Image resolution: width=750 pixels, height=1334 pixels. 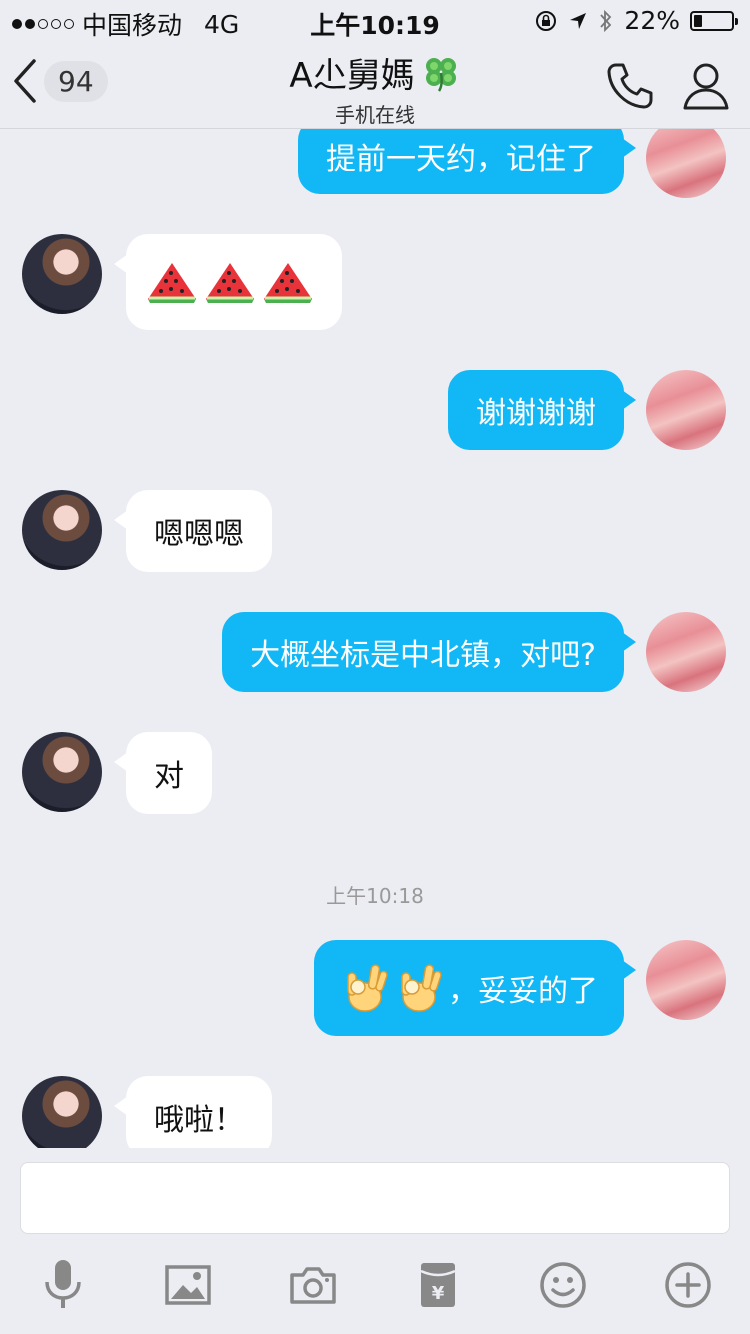 I want to click on camera-button, so click(x=313, y=1285).